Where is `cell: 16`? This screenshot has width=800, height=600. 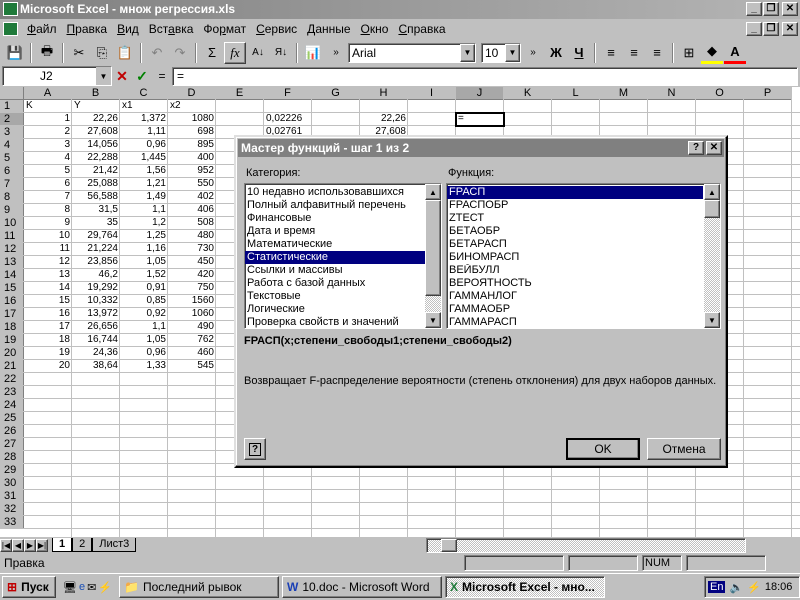
cell: 16 is located at coordinates (48, 314).